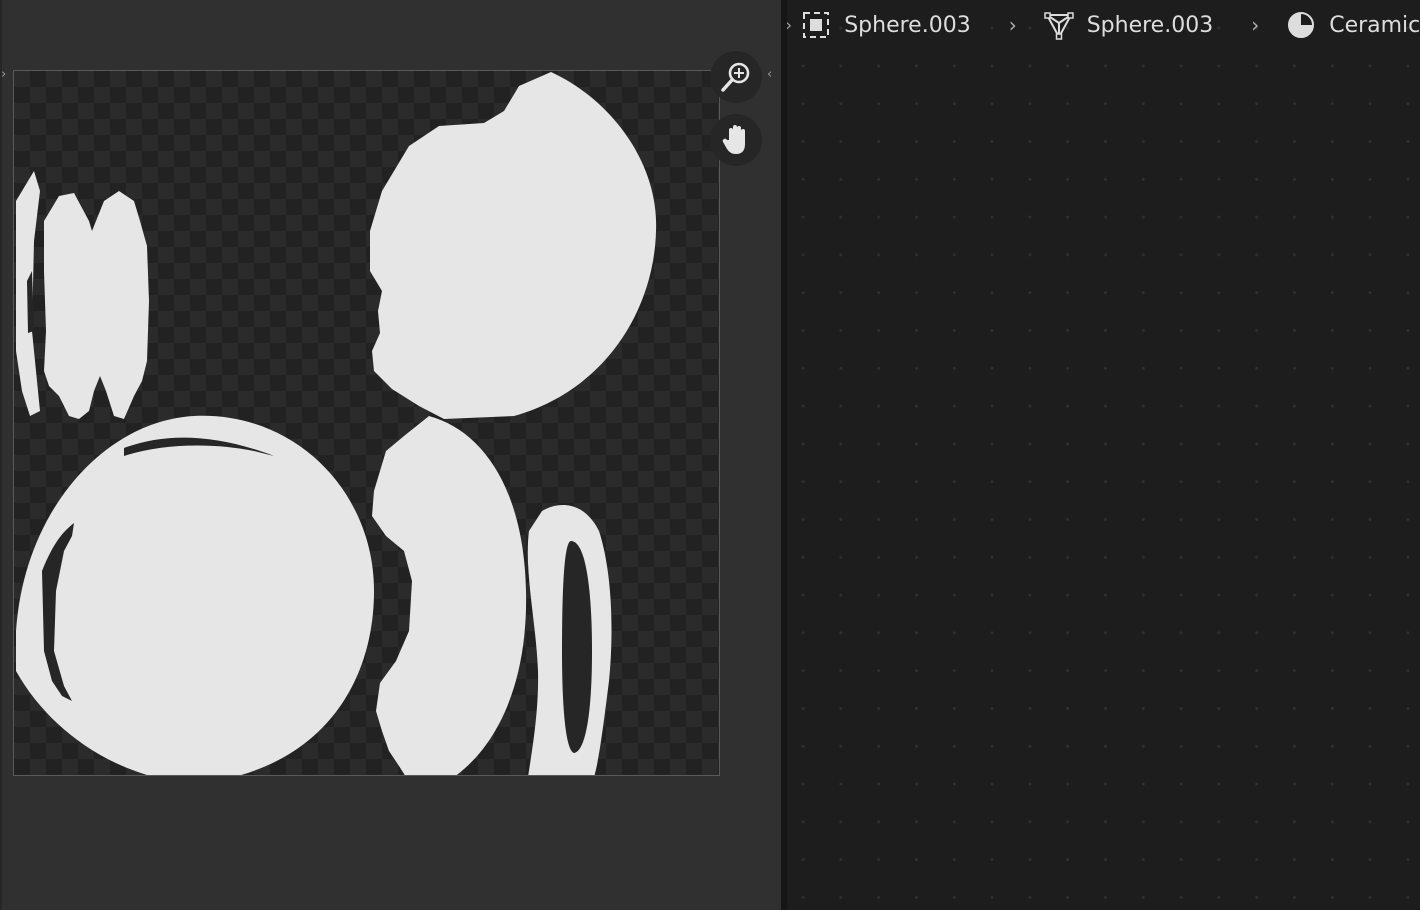 The height and width of the screenshot is (910, 1420). I want to click on area-edge, so click(1, 455).